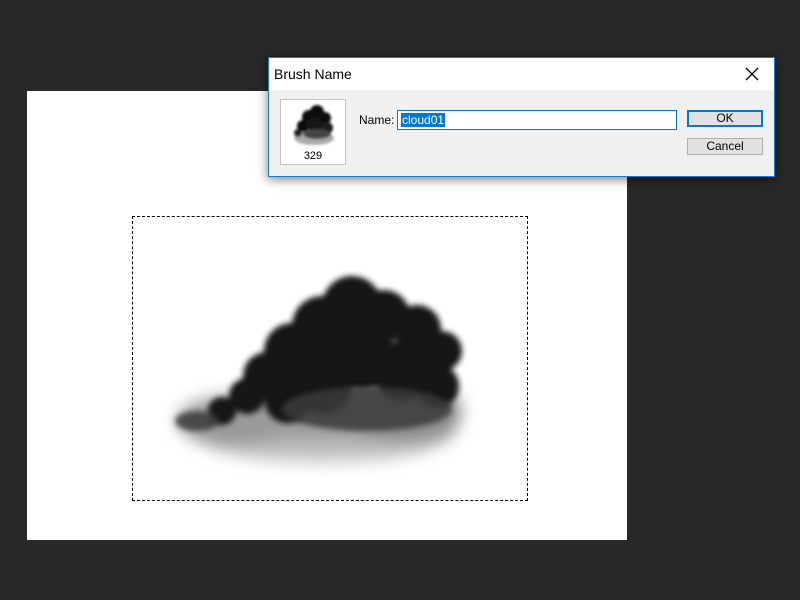 Image resolution: width=800 pixels, height=600 pixels. I want to click on close-icon, so click(752, 74).